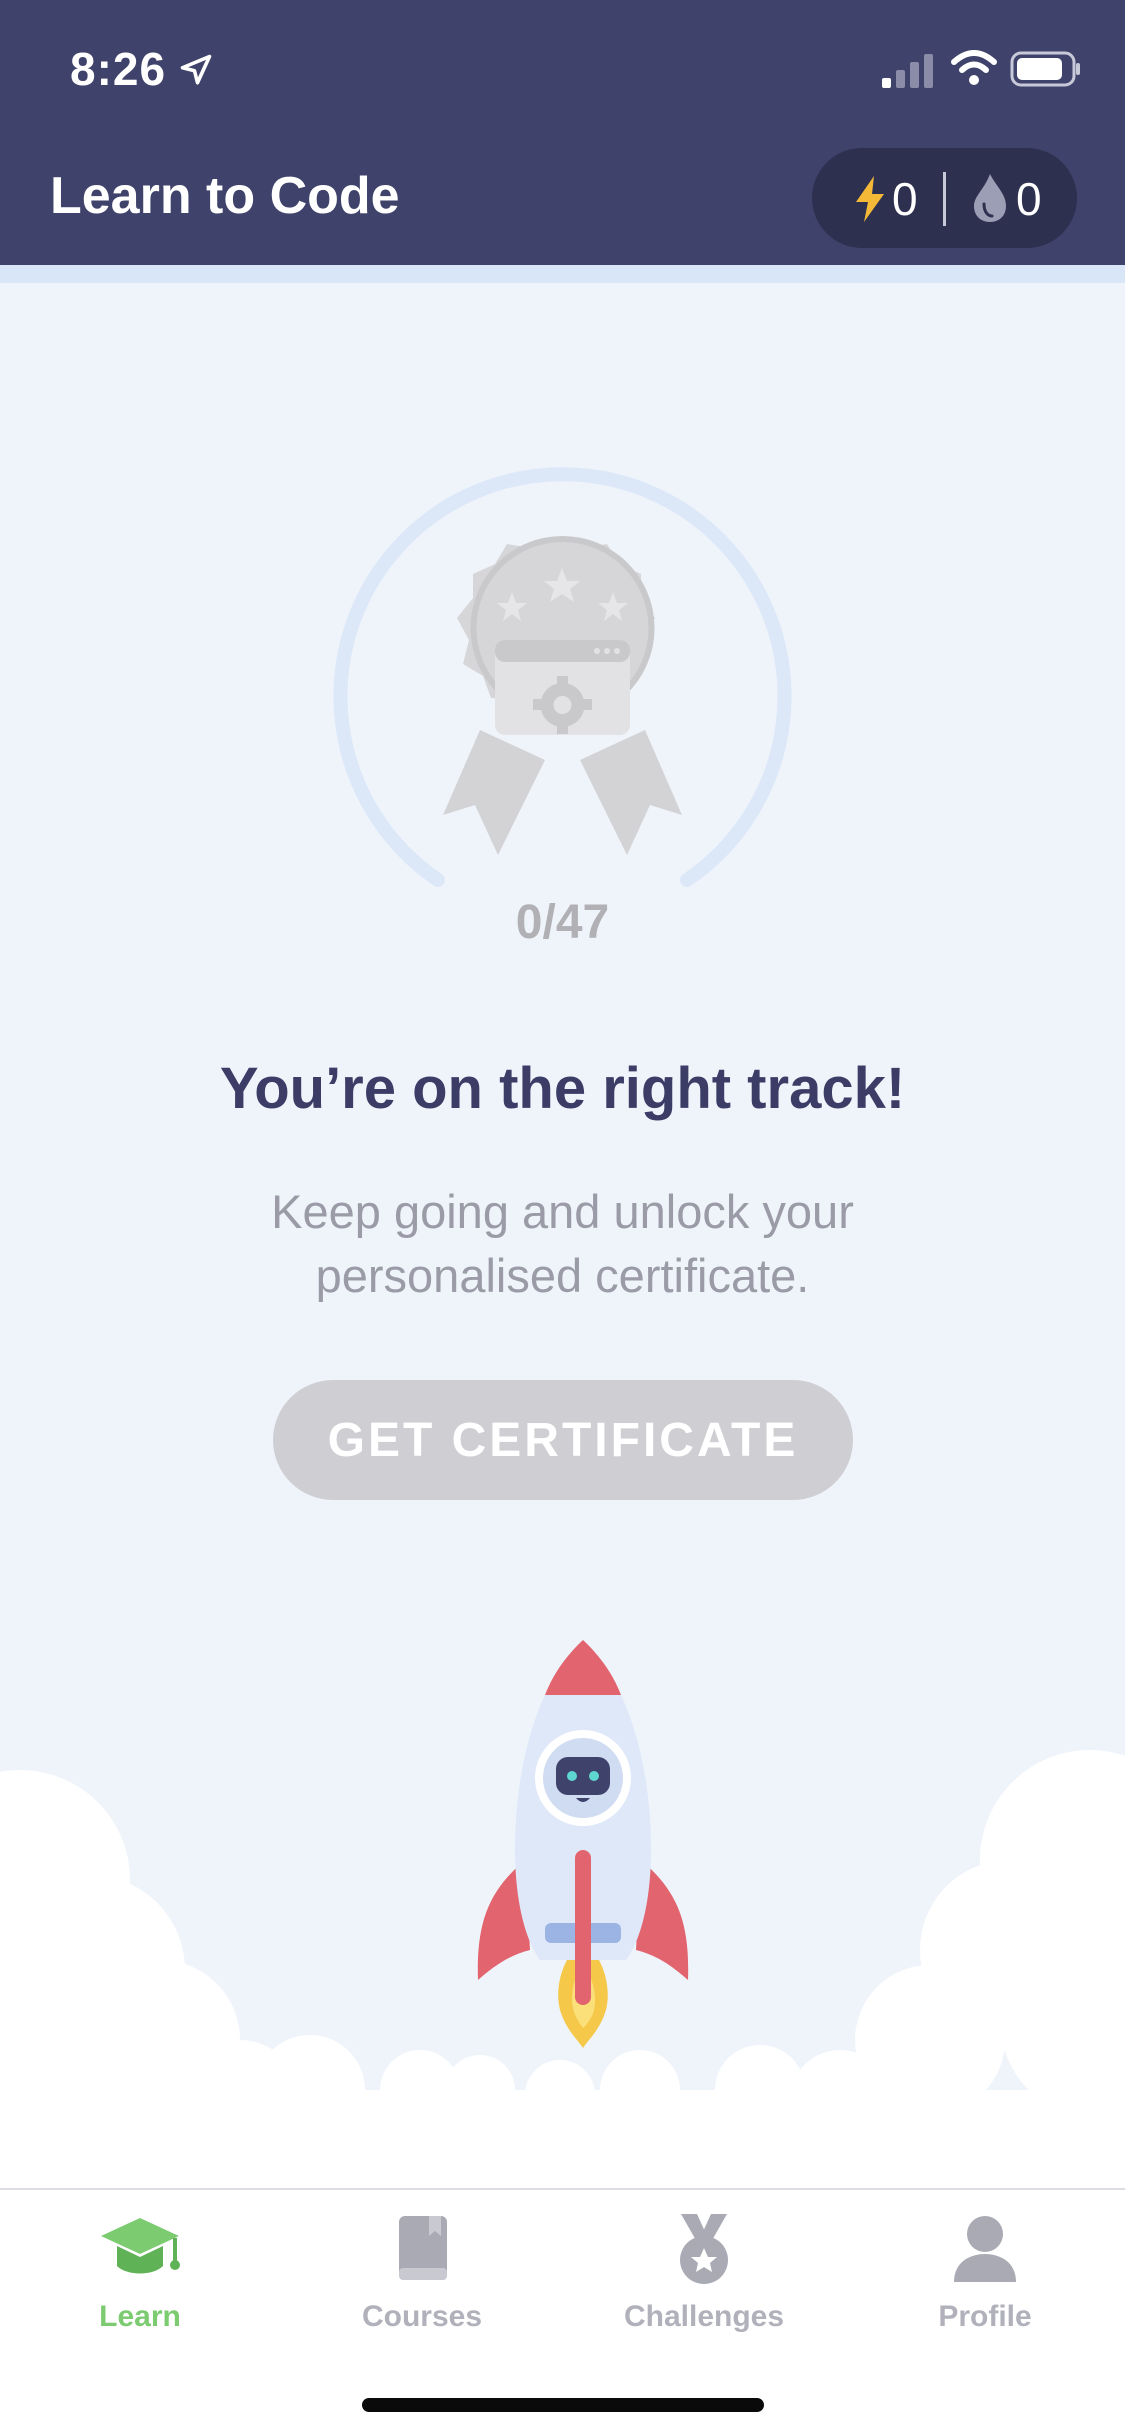 The height and width of the screenshot is (2436, 1125). I want to click on stats-divider, so click(944, 199).